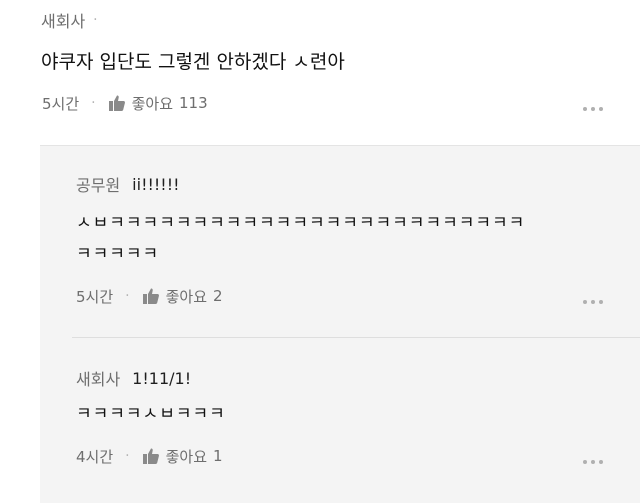  What do you see at coordinates (356, 337) in the screenshot?
I see `reply-divider` at bounding box center [356, 337].